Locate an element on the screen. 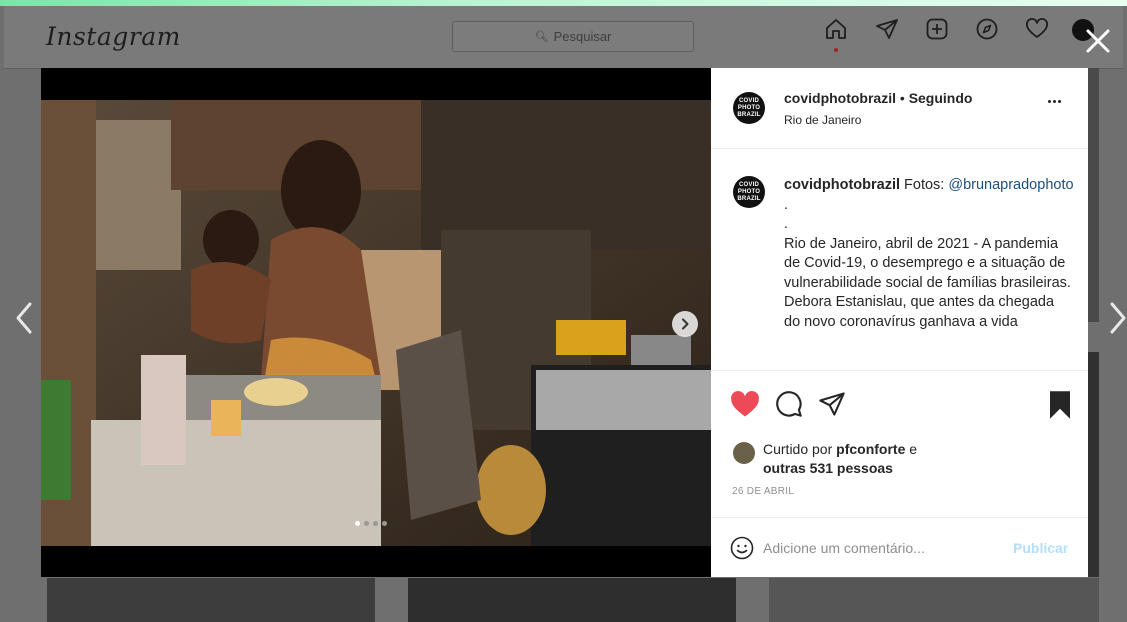 The height and width of the screenshot is (622, 1127). caption-intro: Fotos: is located at coordinates (924, 185).